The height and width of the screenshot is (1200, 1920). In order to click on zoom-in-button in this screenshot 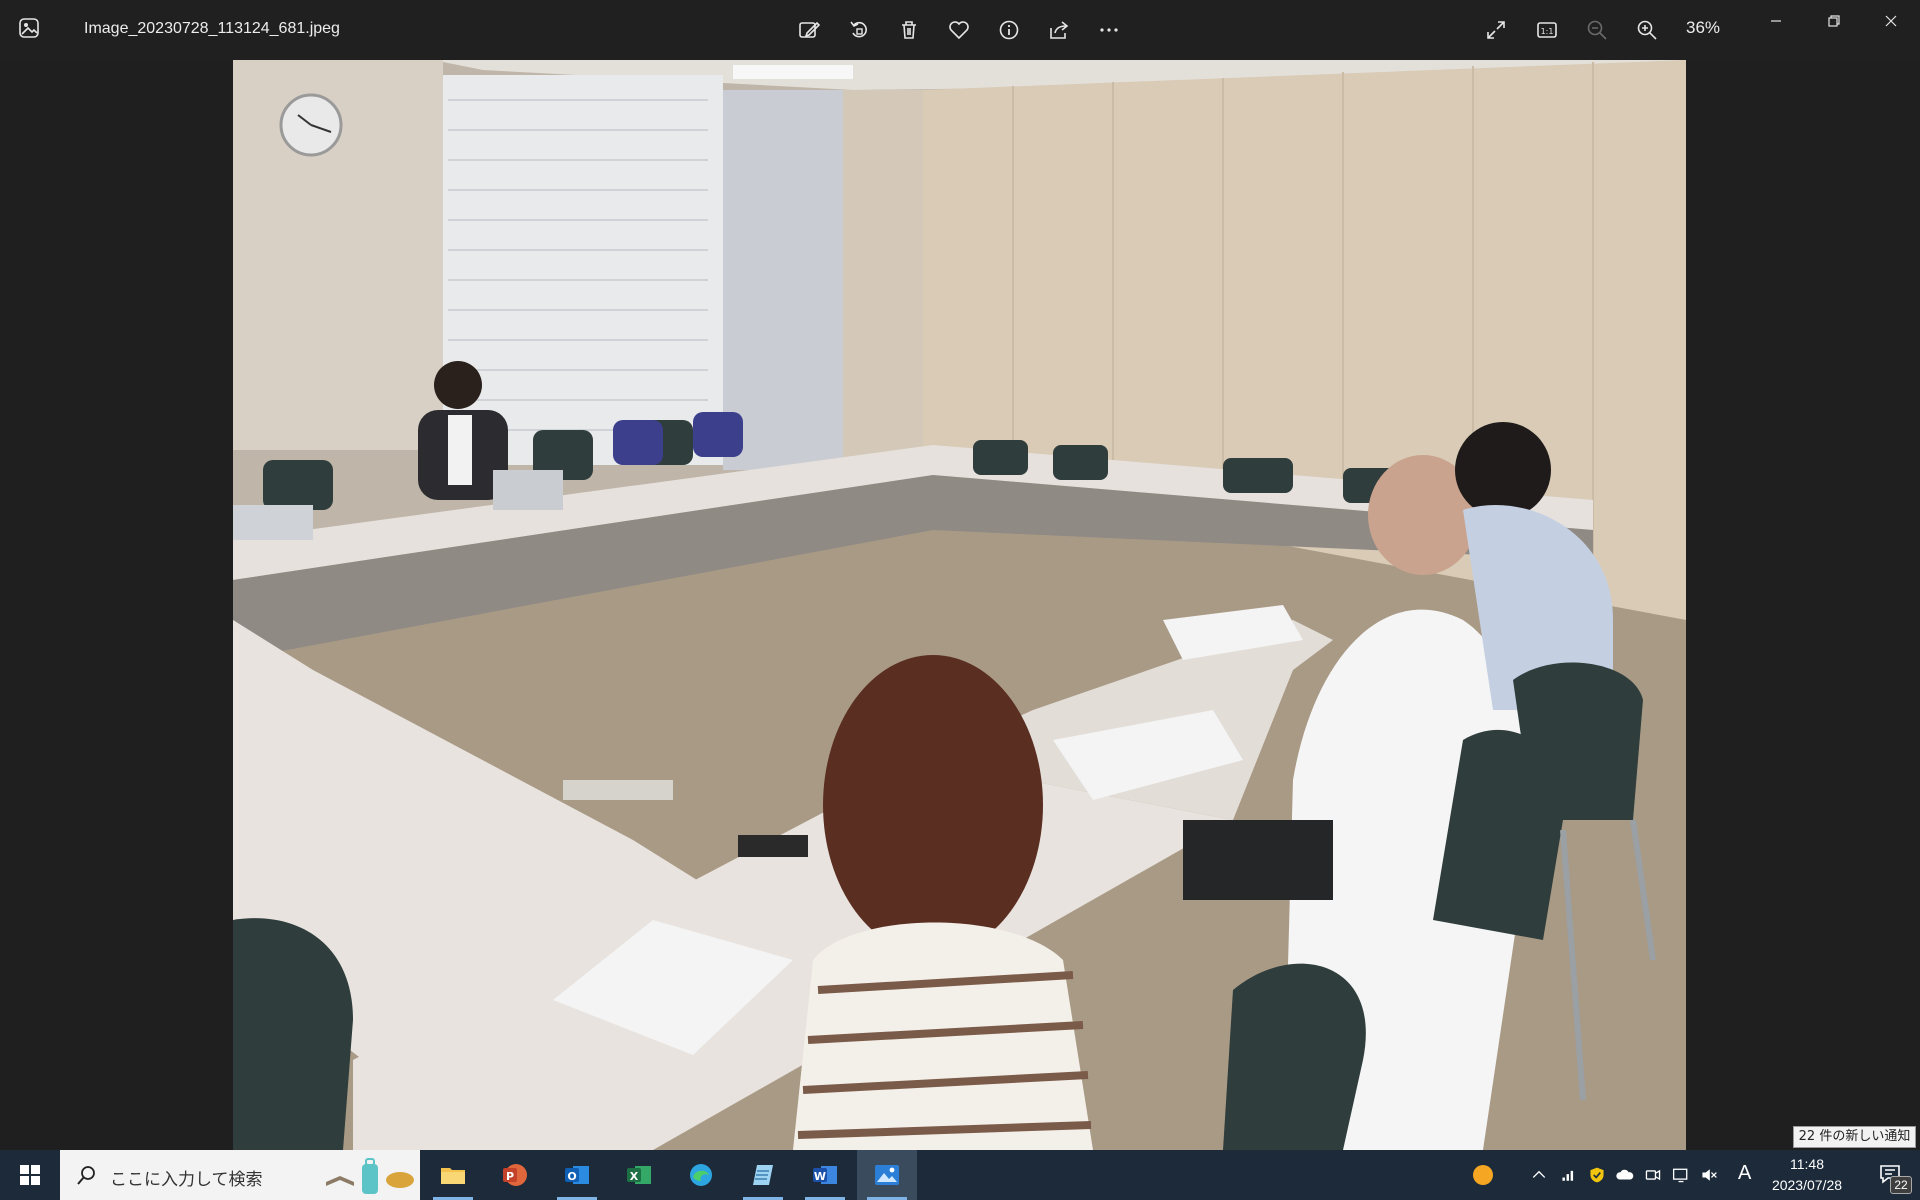, I will do `click(1647, 30)`.